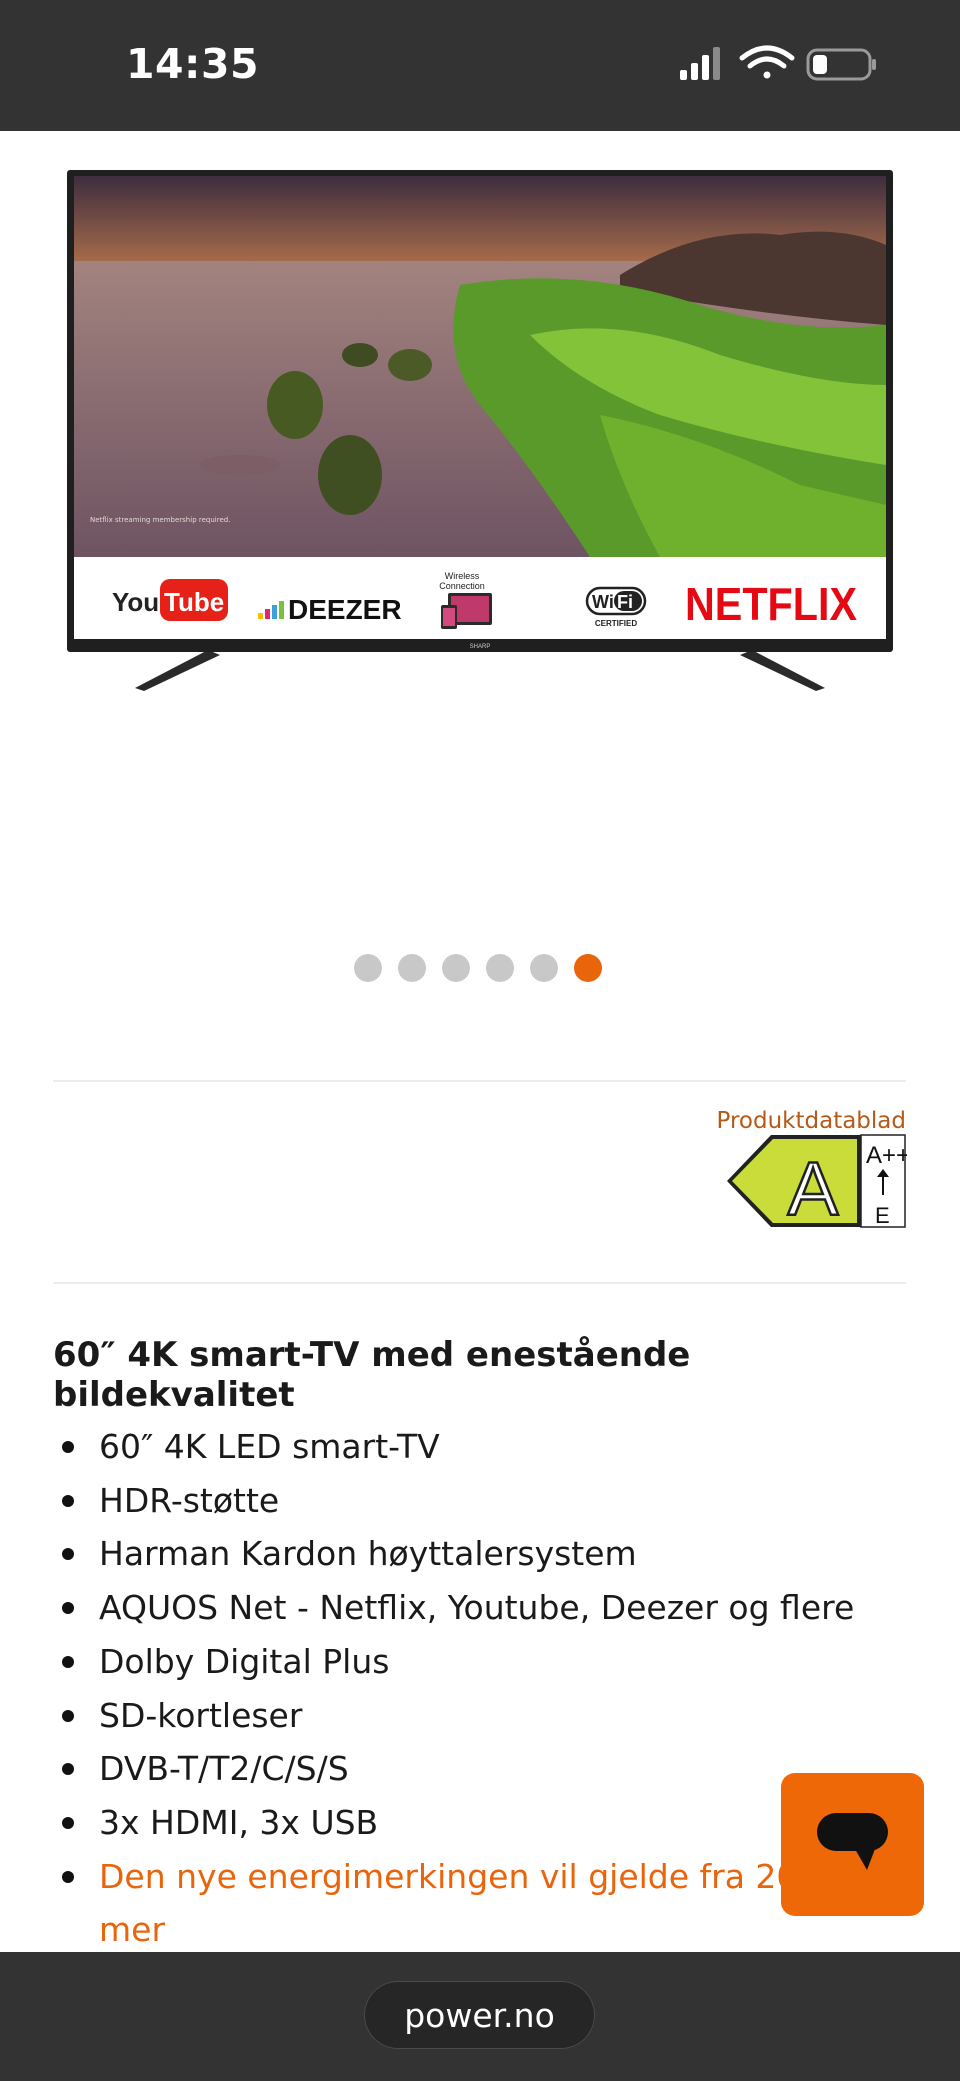  What do you see at coordinates (588, 968) in the screenshot?
I see `carousel-dot-6-active` at bounding box center [588, 968].